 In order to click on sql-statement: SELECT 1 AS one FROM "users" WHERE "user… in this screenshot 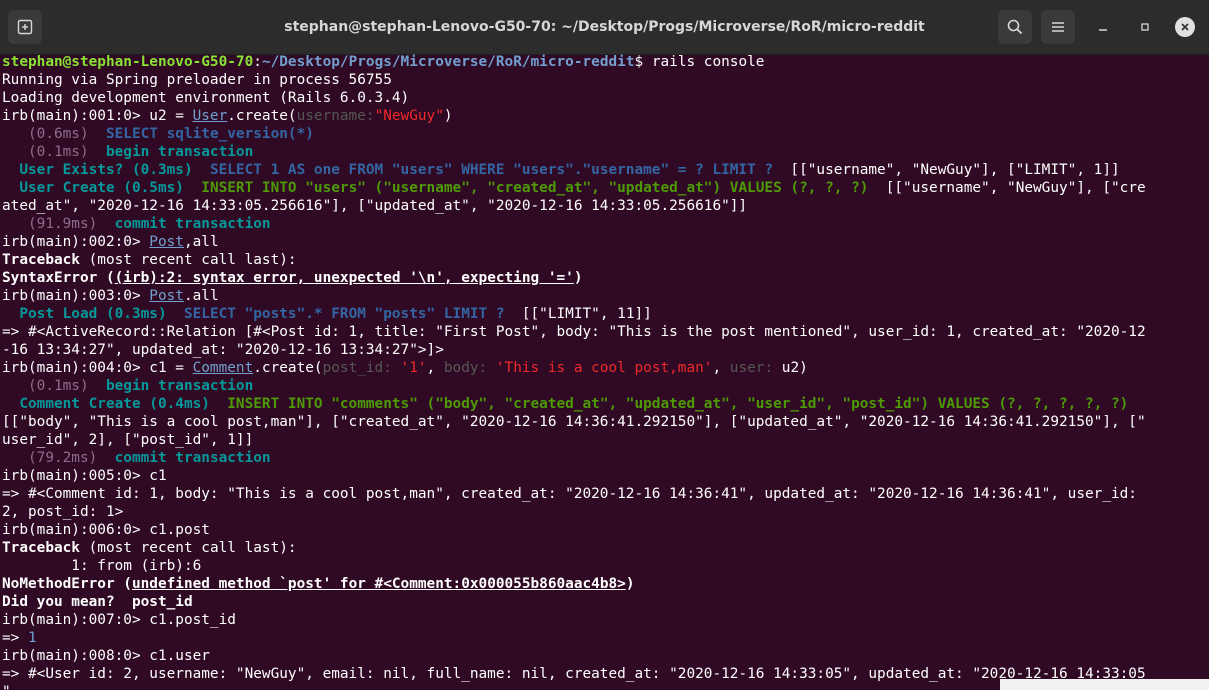, I will do `click(491, 170)`.